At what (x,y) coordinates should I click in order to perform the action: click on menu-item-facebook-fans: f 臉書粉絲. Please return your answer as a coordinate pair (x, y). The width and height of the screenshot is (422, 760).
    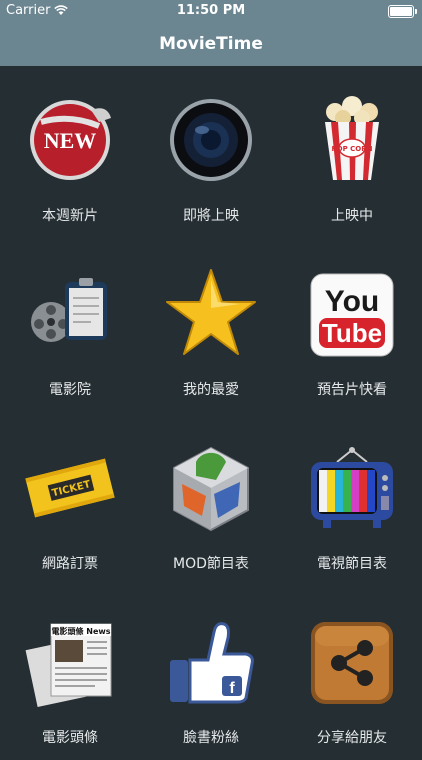
    Looking at the image, I should click on (211, 674).